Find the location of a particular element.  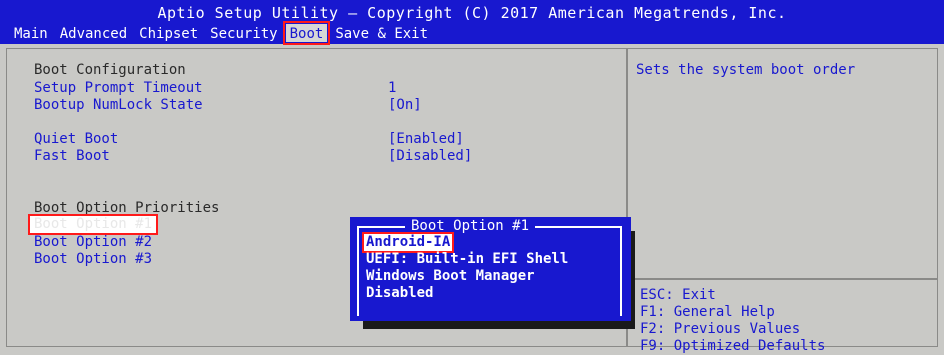

bootup-numlock-value: [On] is located at coordinates (405, 105).